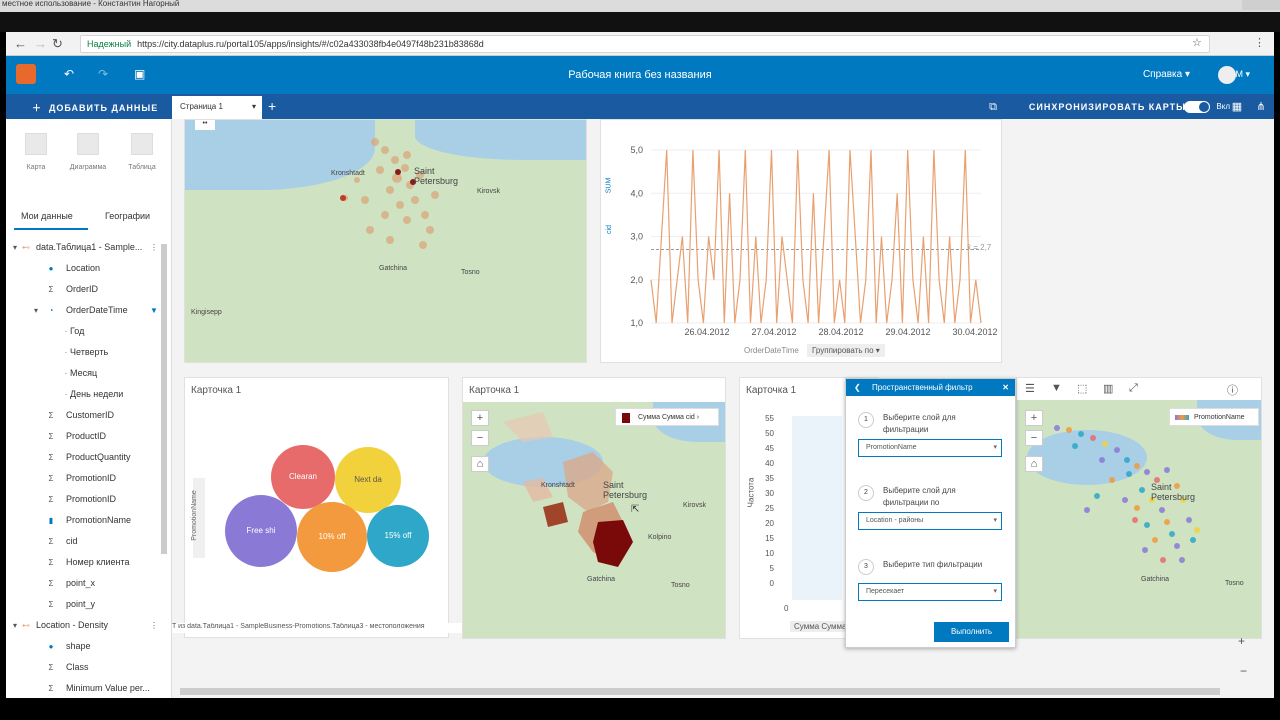  What do you see at coordinates (1005, 387) in the screenshot?
I see `close-icon: ✕` at bounding box center [1005, 387].